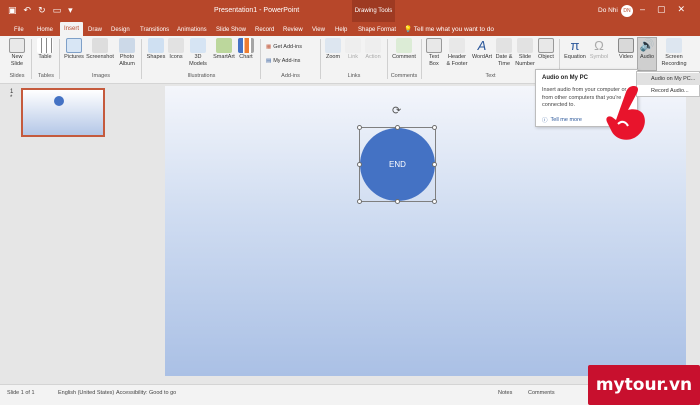  I want to click on end-circle-shape: END, so click(397, 164).